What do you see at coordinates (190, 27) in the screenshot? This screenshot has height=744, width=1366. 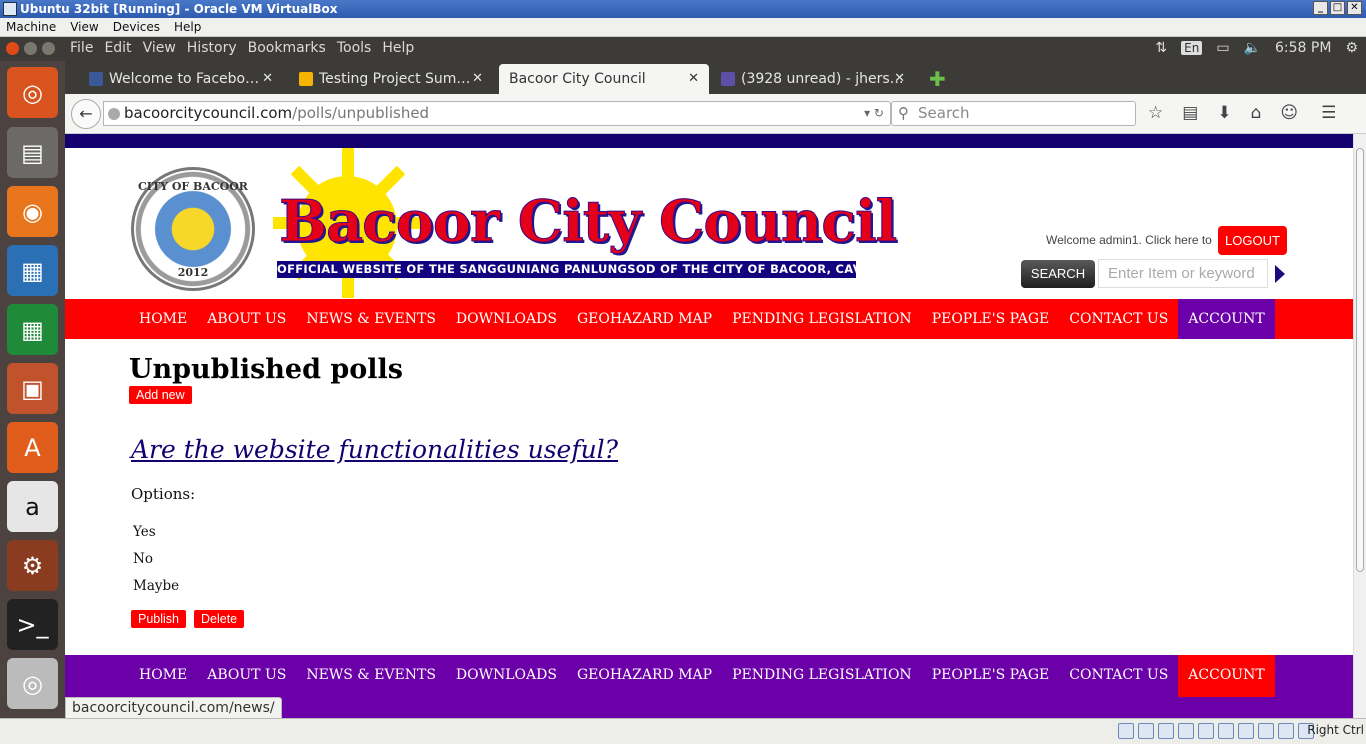 I see `vbox-menu-help: Help` at bounding box center [190, 27].